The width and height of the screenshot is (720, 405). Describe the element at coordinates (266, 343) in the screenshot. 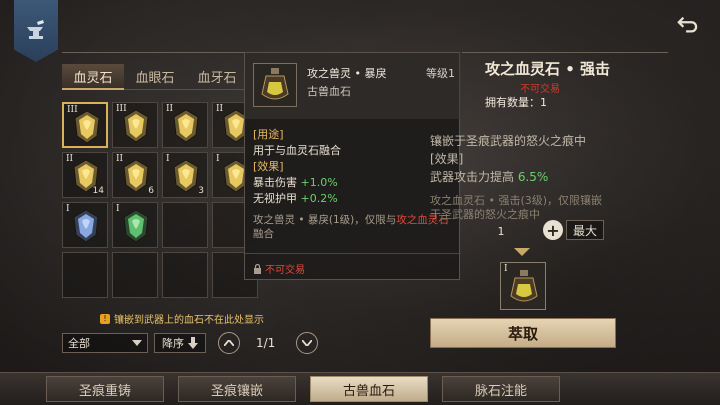

I see `page-indicator: 1/1` at that location.